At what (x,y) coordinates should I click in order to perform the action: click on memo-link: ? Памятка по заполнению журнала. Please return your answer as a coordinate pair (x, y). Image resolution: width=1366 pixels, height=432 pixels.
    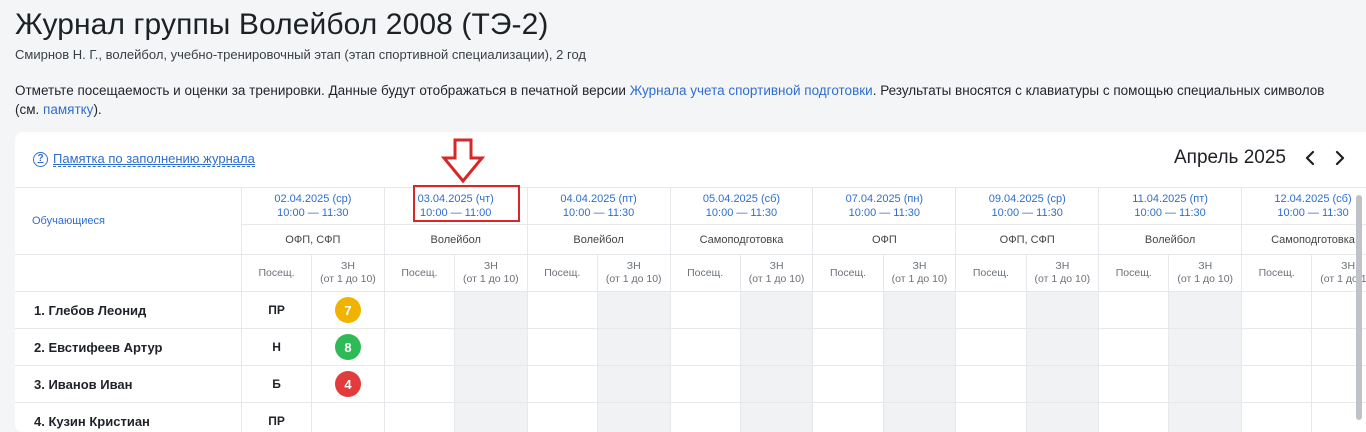
    Looking at the image, I should click on (144, 159).